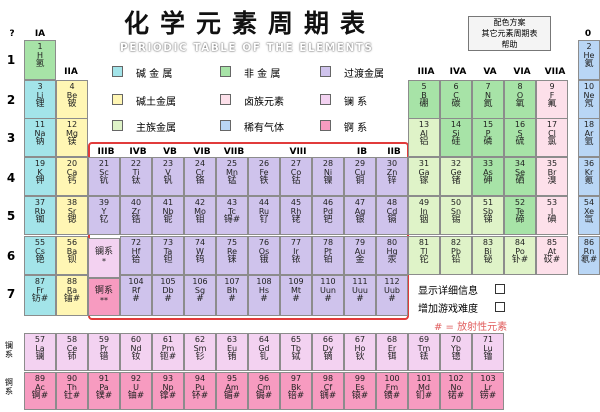 The image size is (600, 412). I want to click on element-cell-p: 15 P 磷, so click(488, 137).